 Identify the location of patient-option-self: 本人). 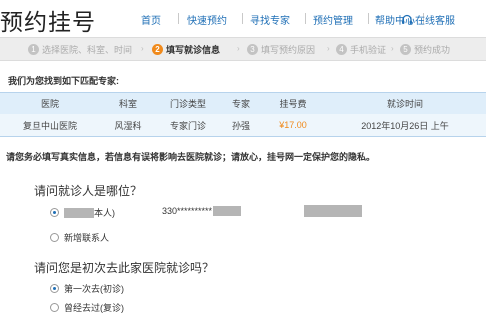
(82, 212).